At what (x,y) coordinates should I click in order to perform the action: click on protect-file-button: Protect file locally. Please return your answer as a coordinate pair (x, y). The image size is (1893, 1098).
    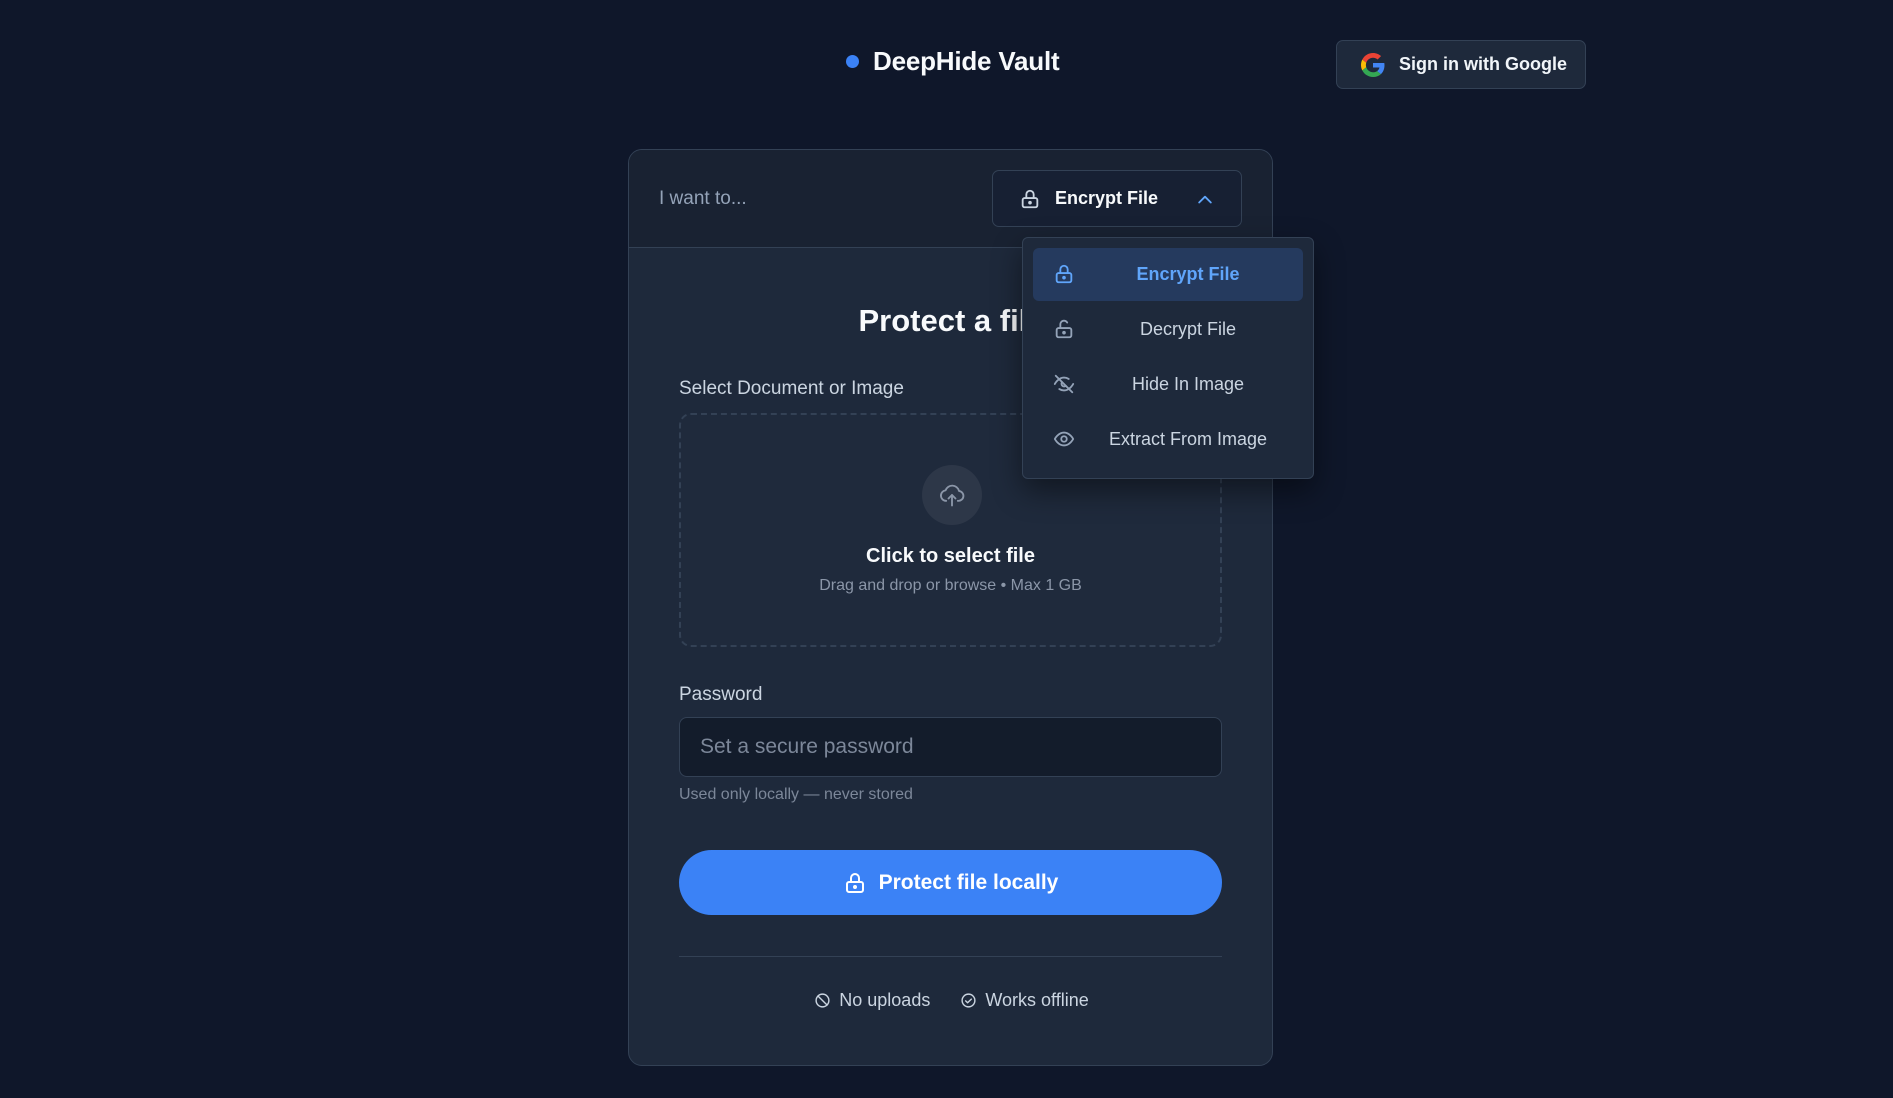
    Looking at the image, I should click on (950, 882).